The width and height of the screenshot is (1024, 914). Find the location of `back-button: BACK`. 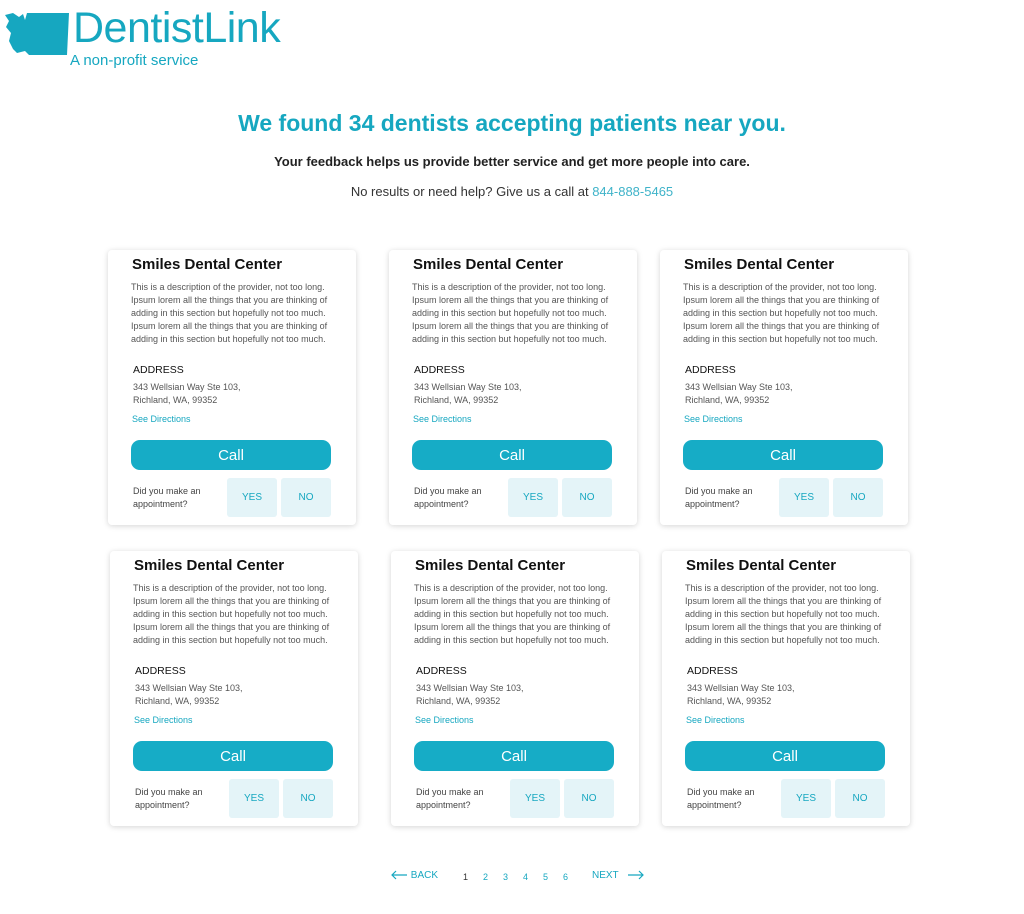

back-button: BACK is located at coordinates (414, 875).